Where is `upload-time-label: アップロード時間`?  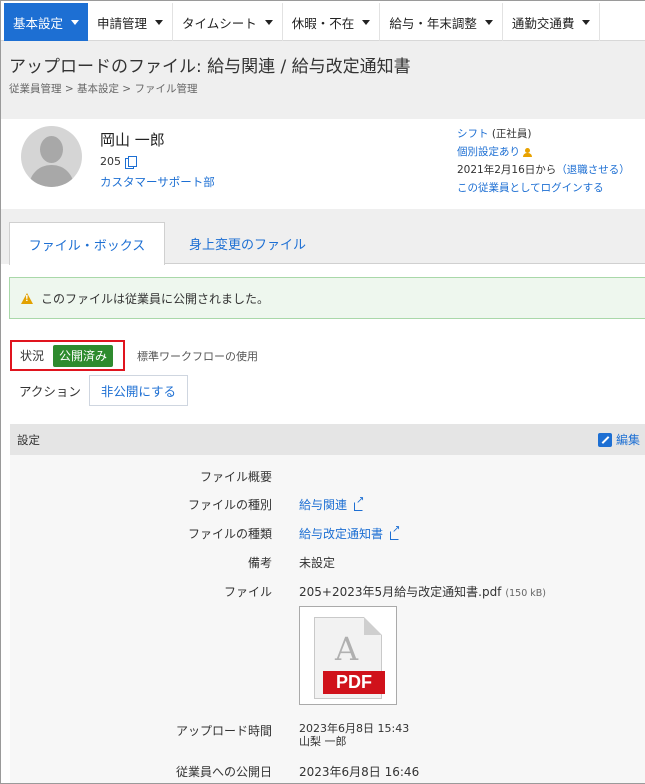
upload-time-label: アップロード時間 is located at coordinates (223, 731).